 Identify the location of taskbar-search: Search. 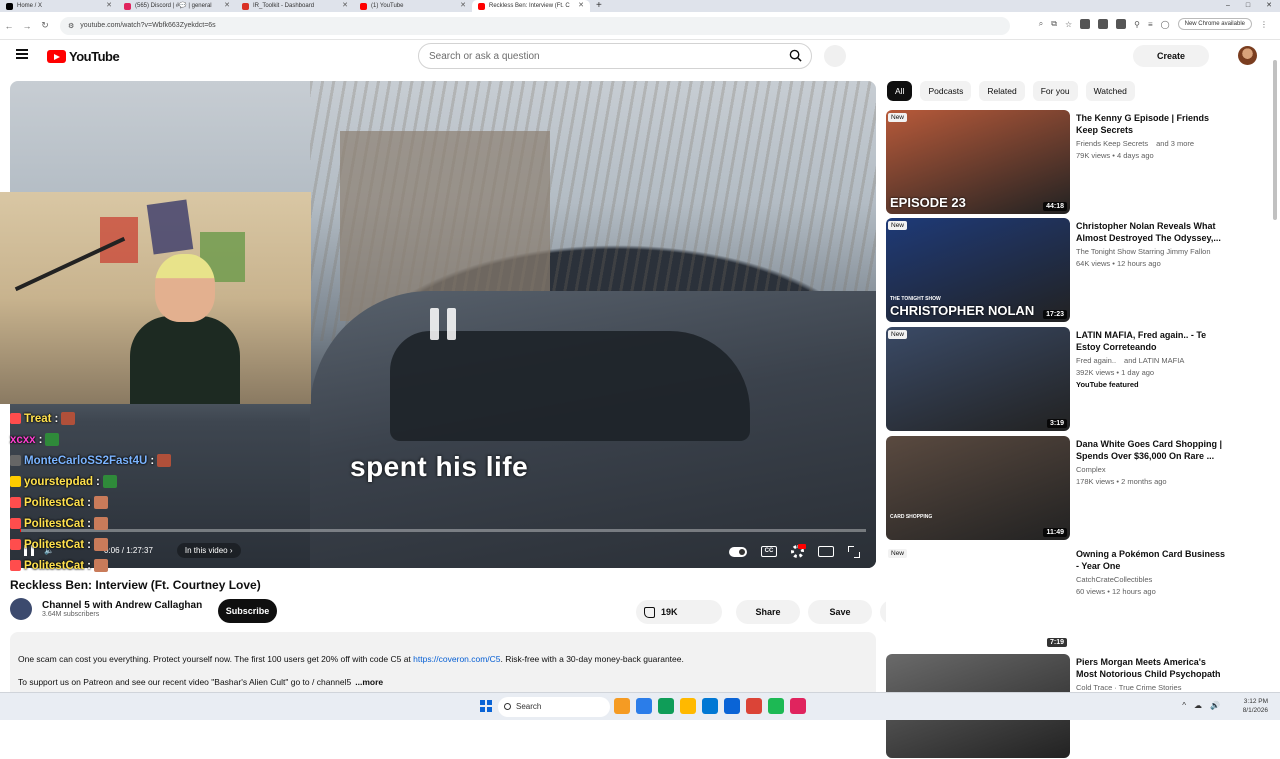
(554, 707).